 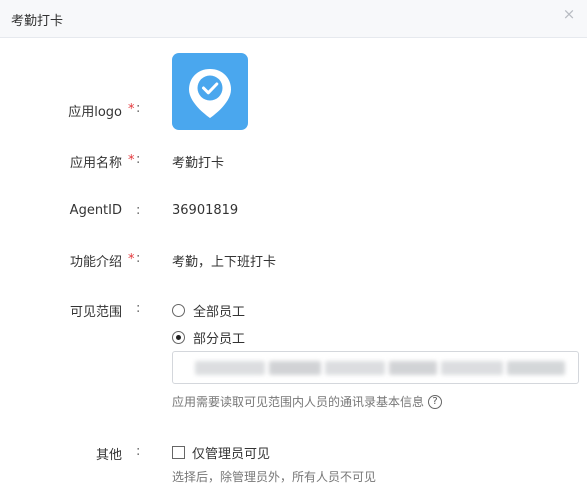 What do you see at coordinates (569, 14) in the screenshot?
I see `close-icon: ×` at bounding box center [569, 14].